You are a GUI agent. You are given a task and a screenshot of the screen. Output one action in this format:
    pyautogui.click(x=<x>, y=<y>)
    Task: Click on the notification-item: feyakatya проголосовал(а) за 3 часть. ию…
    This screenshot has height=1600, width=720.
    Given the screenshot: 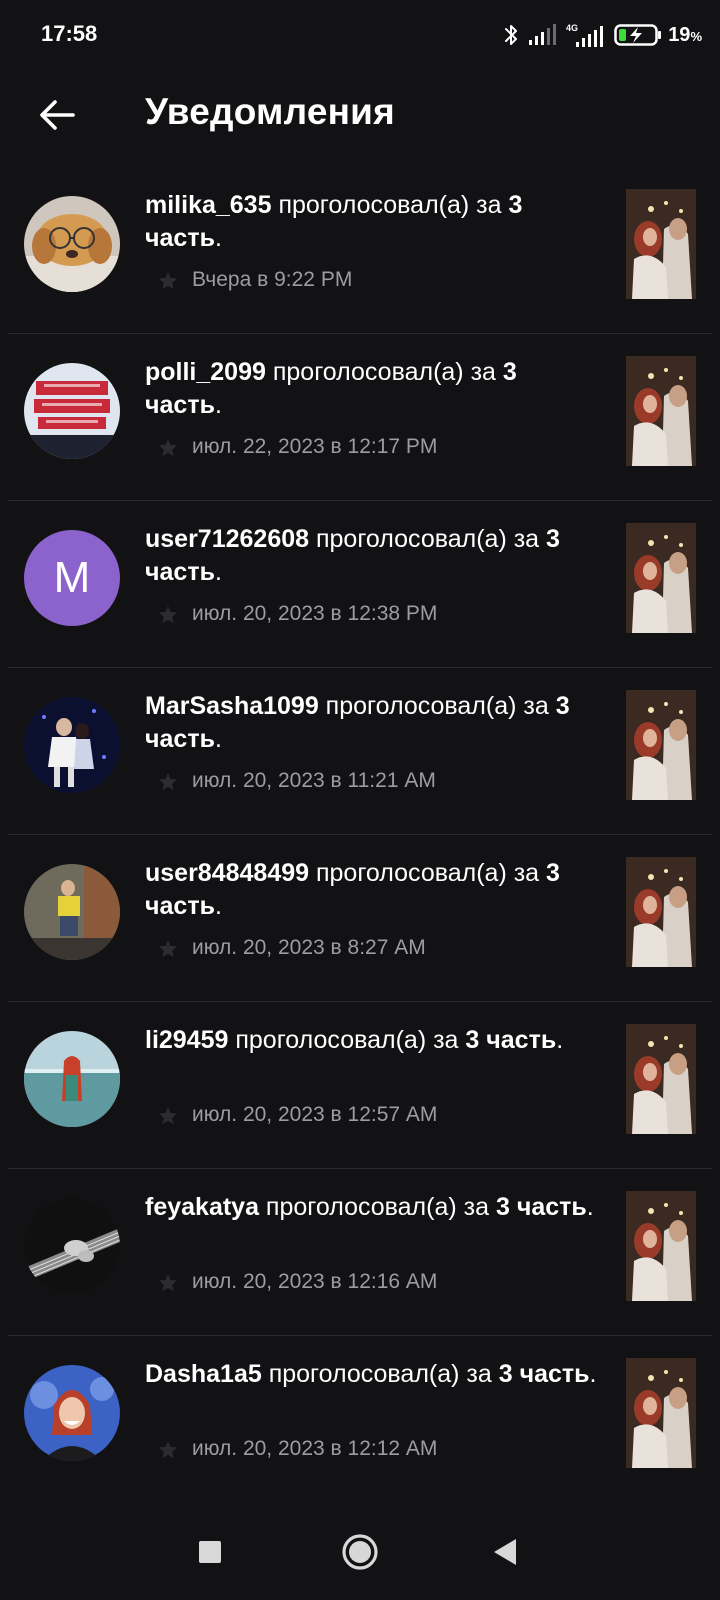 What is the action you would take?
    pyautogui.click(x=360, y=1252)
    